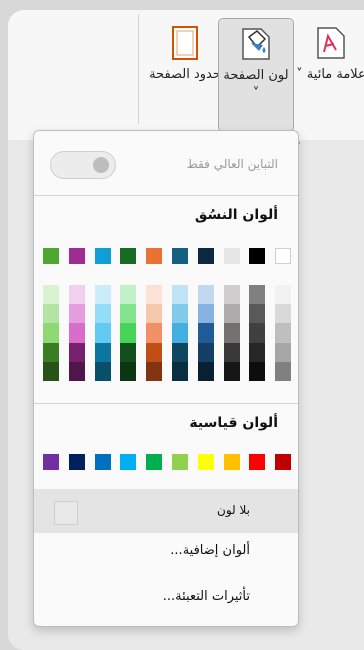 The width and height of the screenshot is (364, 650). Describe the element at coordinates (256, 44) in the screenshot. I see `page-color-icon` at that location.